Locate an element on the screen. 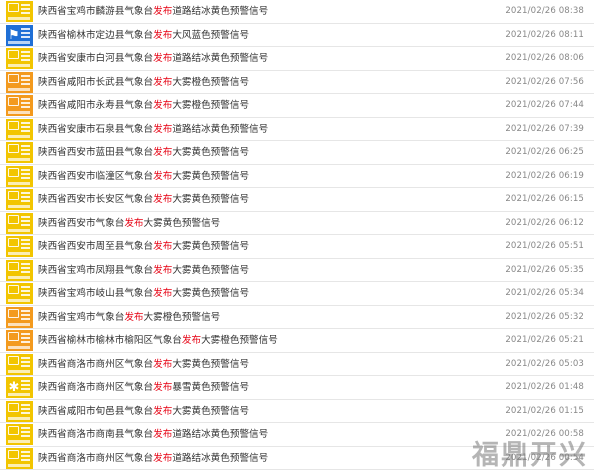 The width and height of the screenshot is (594, 476). warning-row: 陕西省西安市长安区气象台发布大雾黄色预警信号 2021/02/26 06:15 is located at coordinates (297, 200).